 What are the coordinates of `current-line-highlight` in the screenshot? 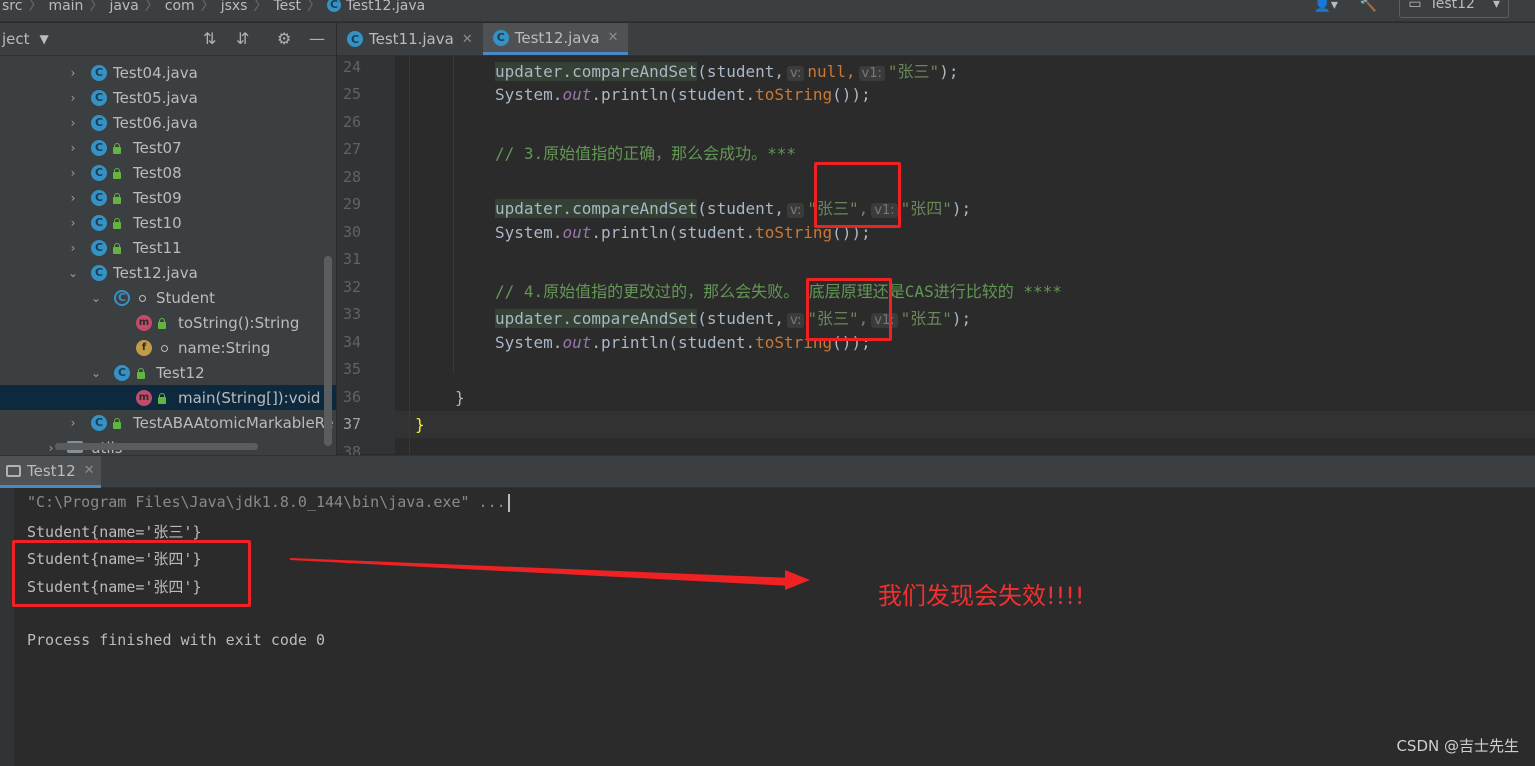 It's located at (965, 424).